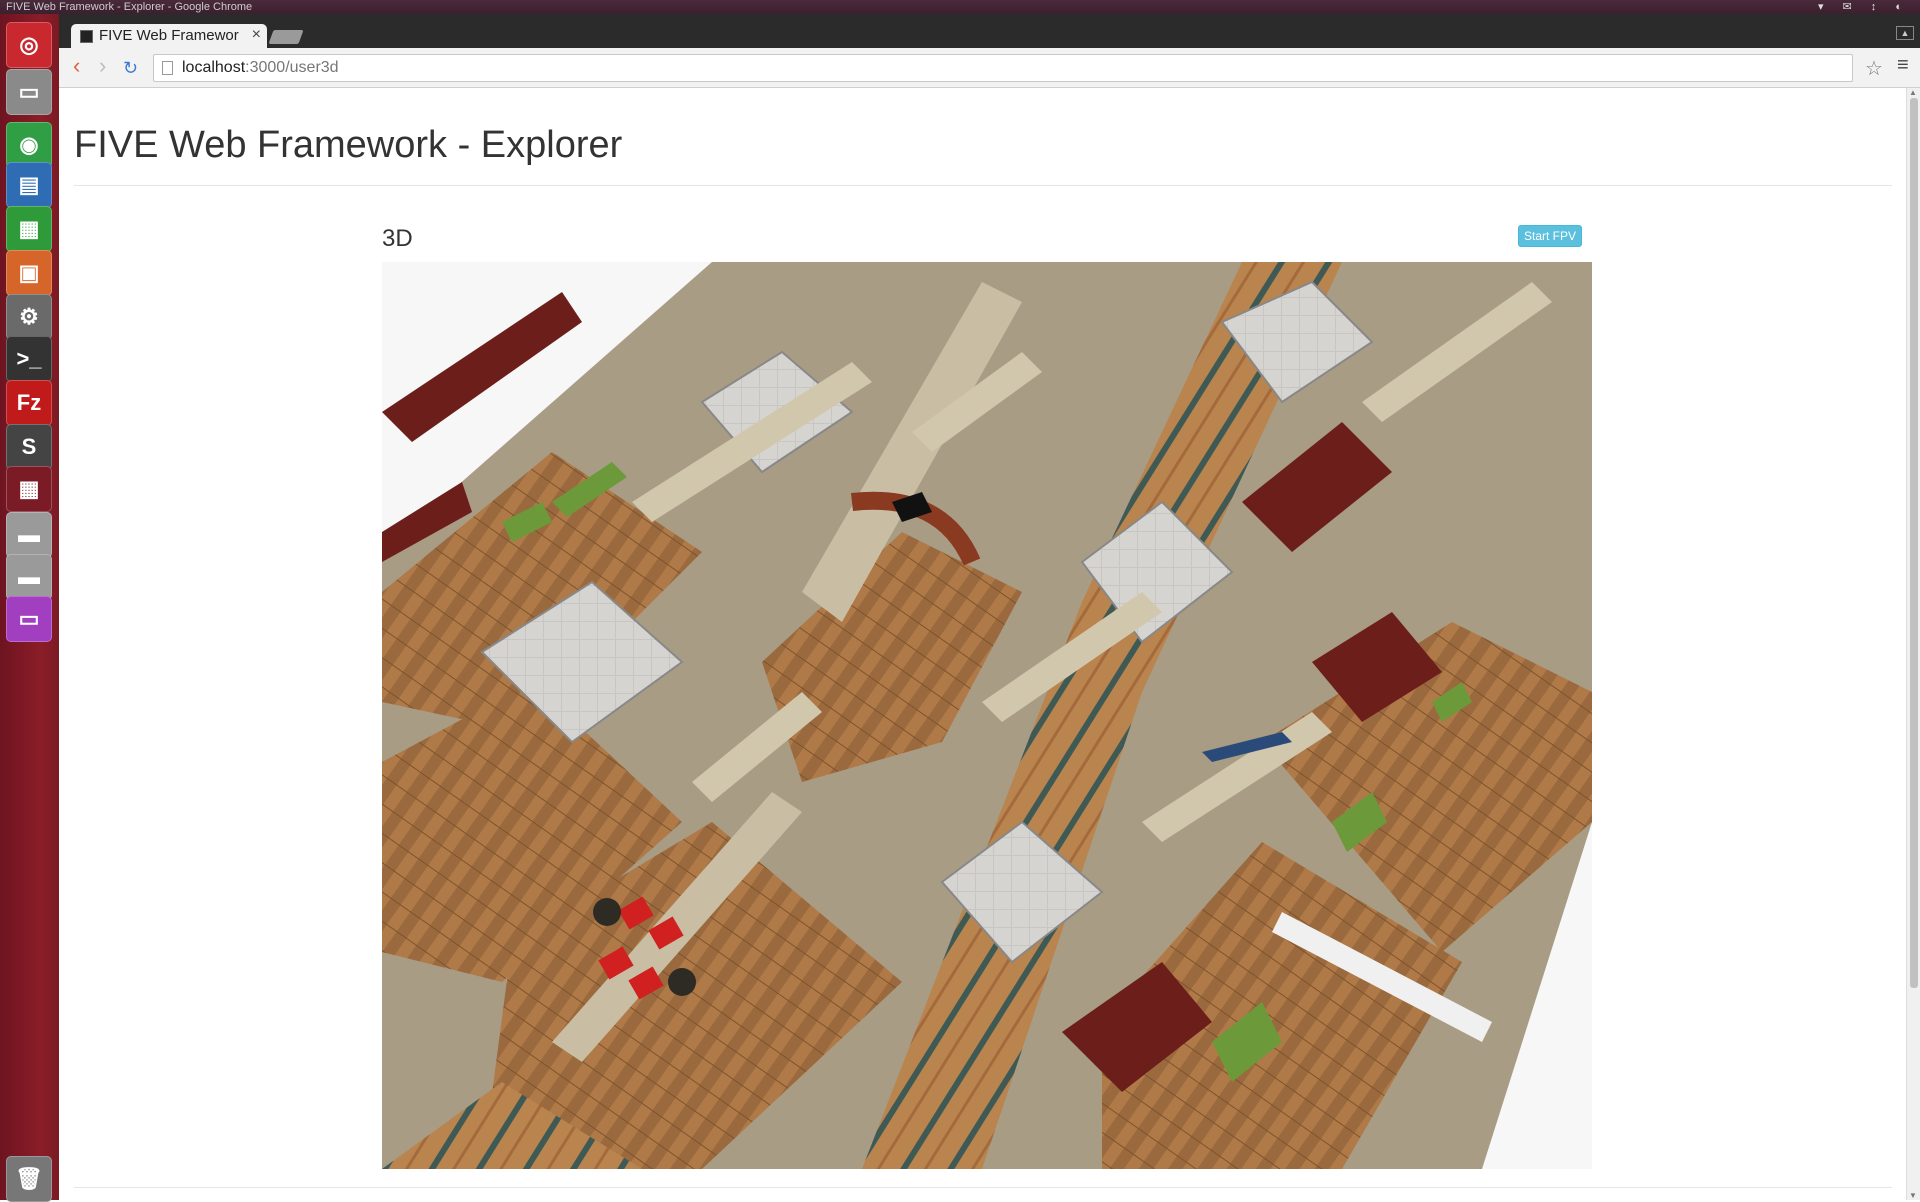 This screenshot has width=1920, height=1202. Describe the element at coordinates (1874, 68) in the screenshot. I see `bookmark-star-icon: ☆` at that location.